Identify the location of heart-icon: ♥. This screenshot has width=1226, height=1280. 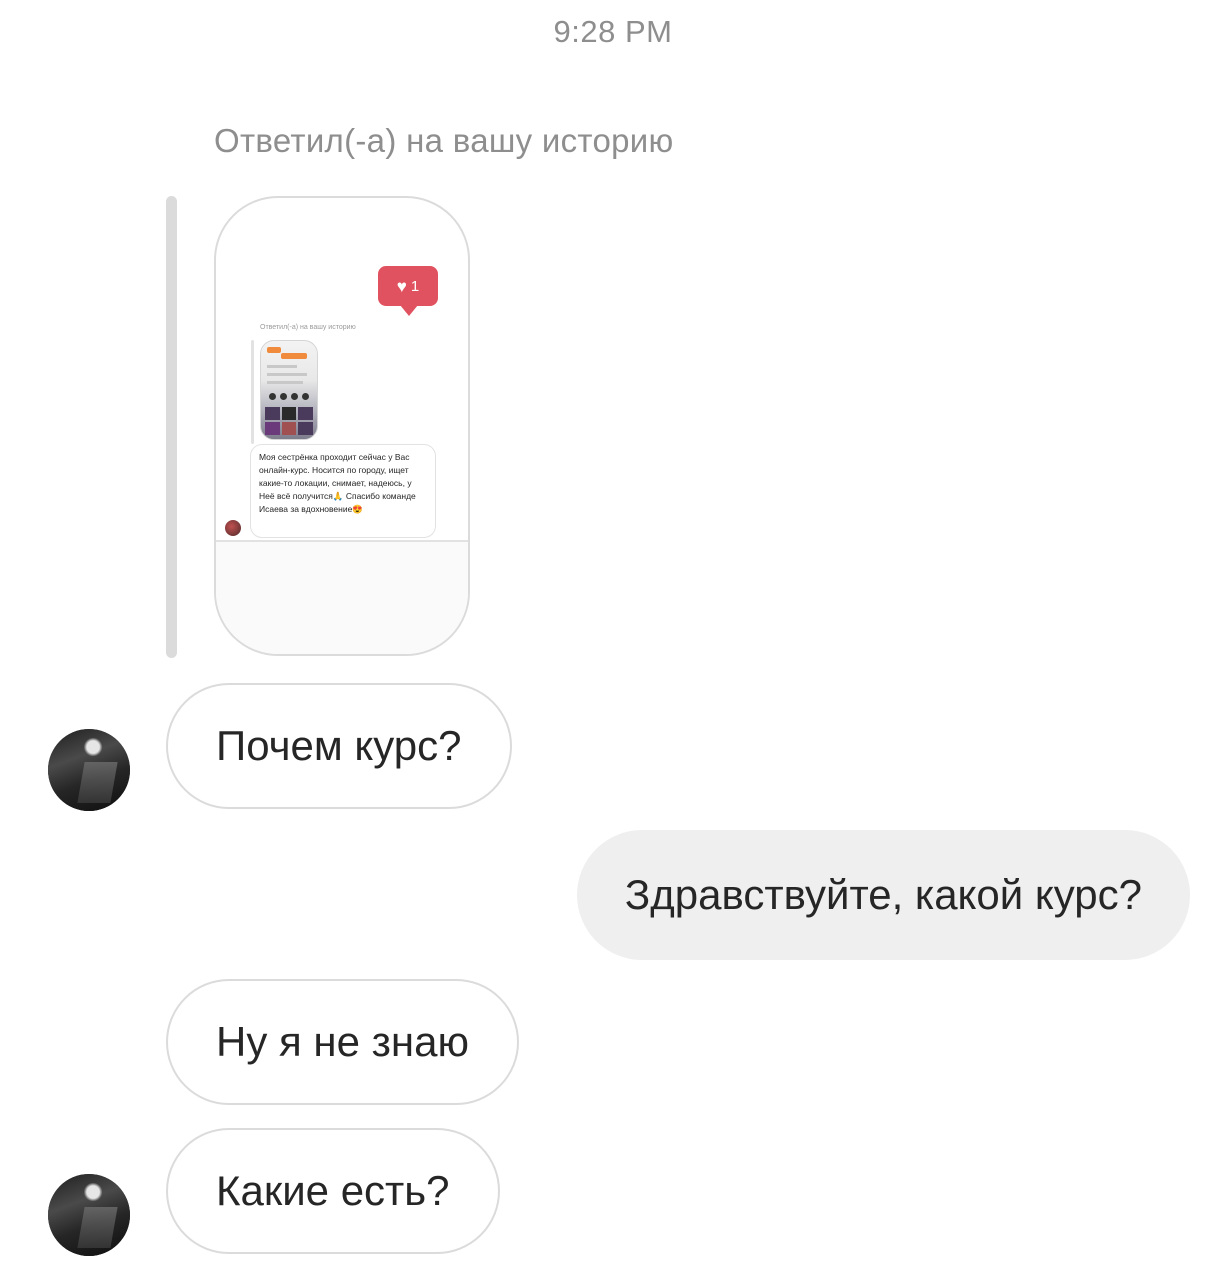
(401, 286).